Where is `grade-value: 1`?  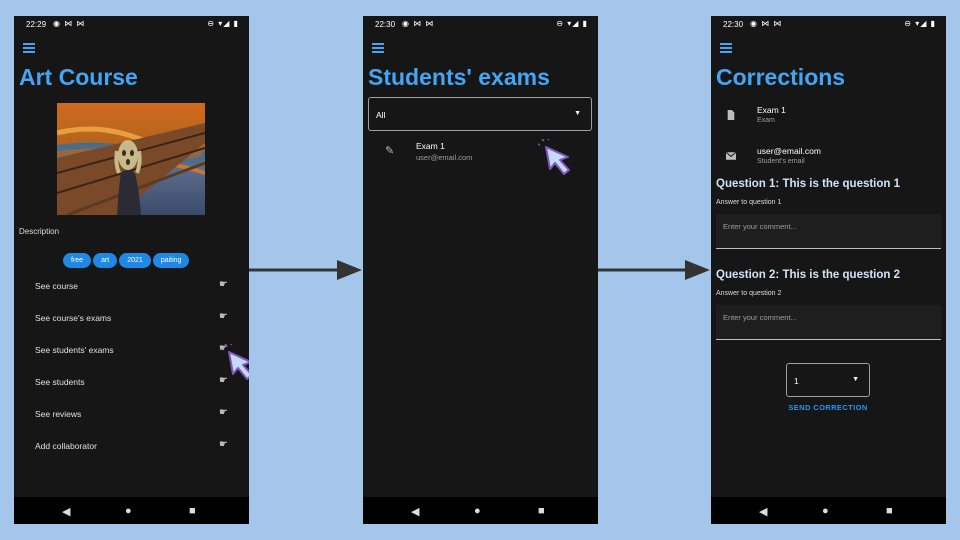 grade-value: 1 is located at coordinates (796, 381).